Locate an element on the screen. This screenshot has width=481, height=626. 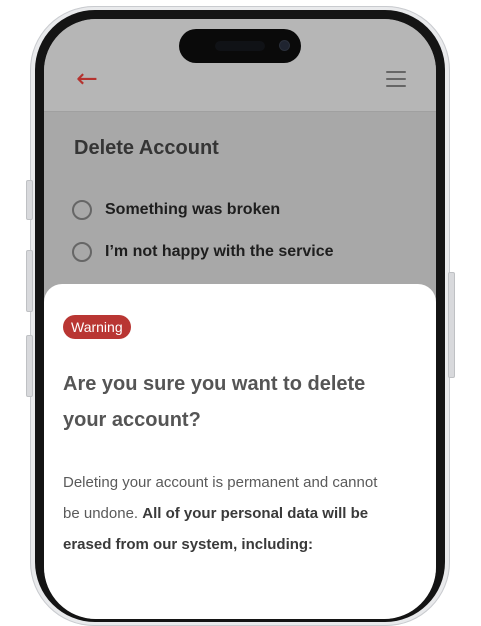
hamburger-menu-icon is located at coordinates (396, 81).